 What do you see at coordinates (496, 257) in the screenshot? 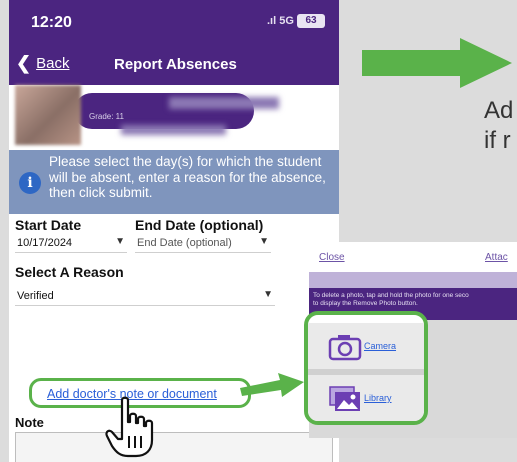
I see `picker-attach-button: Attac` at bounding box center [496, 257].